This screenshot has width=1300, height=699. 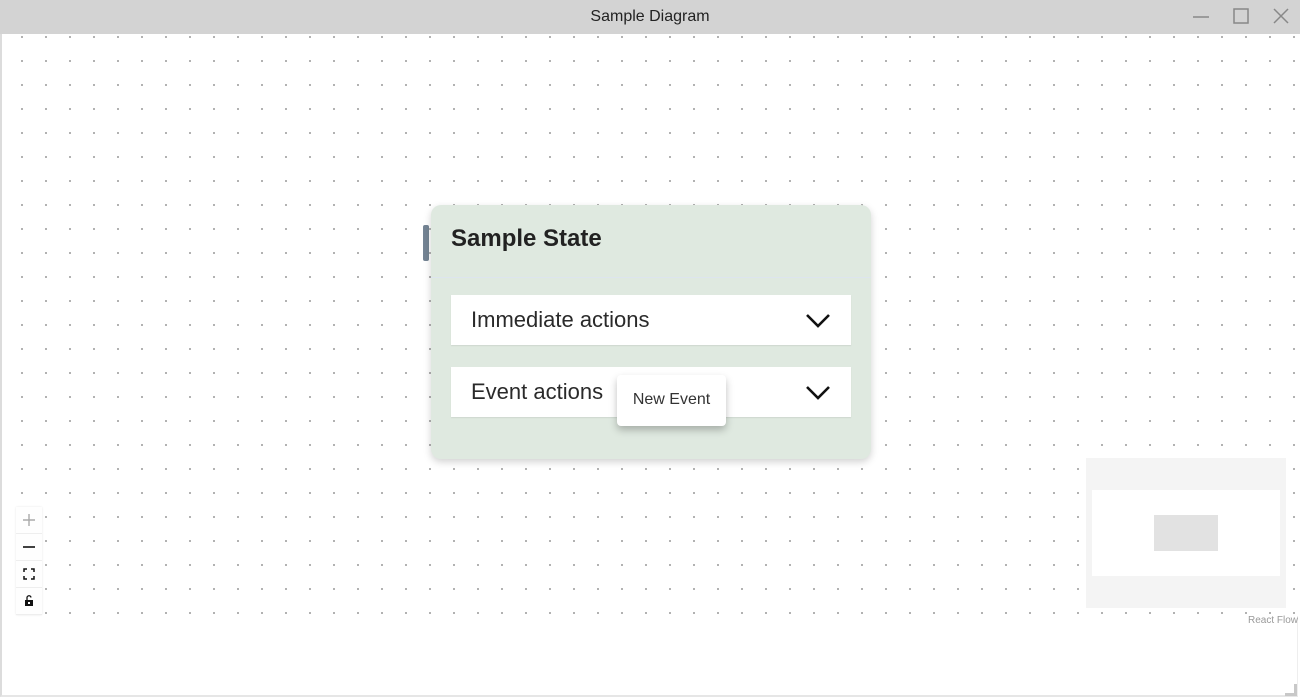 I want to click on immediate-actions-accordion: Immediate actions, so click(x=651, y=320).